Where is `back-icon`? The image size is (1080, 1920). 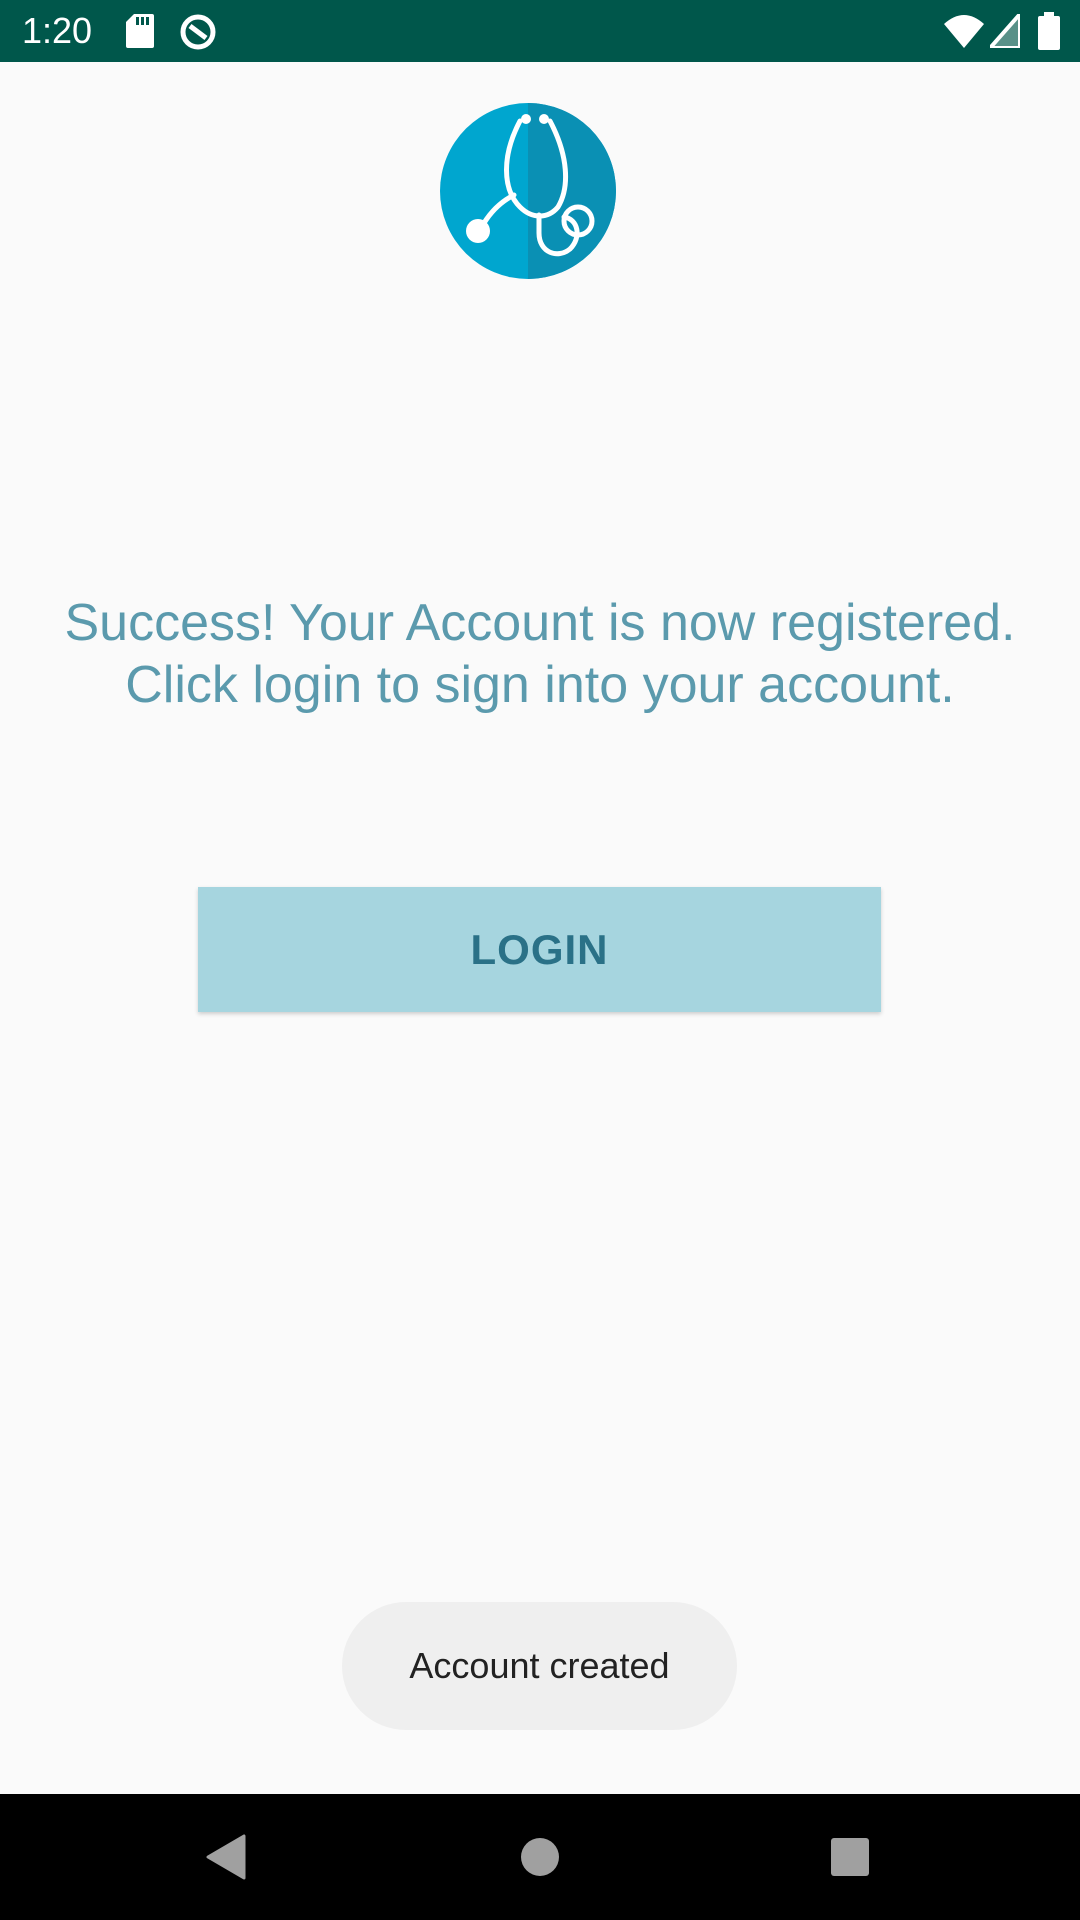 back-icon is located at coordinates (226, 1857).